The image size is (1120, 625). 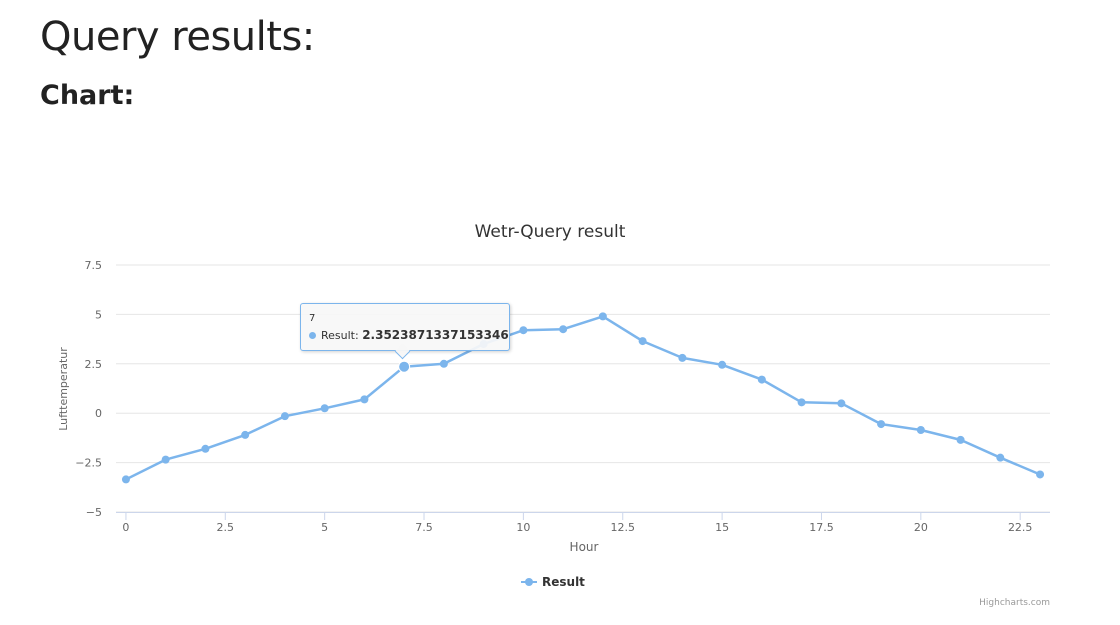 What do you see at coordinates (921, 527) in the screenshot?
I see `x-tick-label: 20` at bounding box center [921, 527].